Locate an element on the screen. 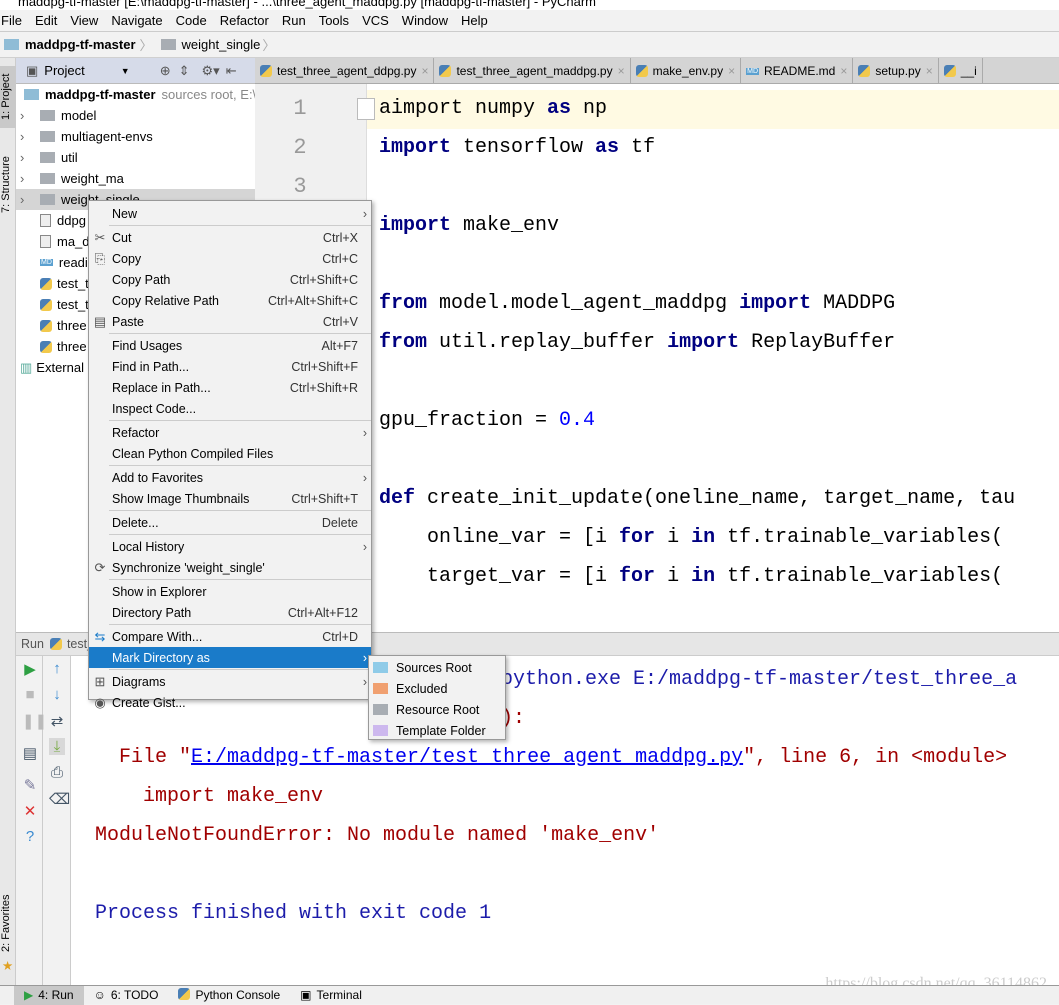  chevron-down-icon: ▼ is located at coordinates (125, 71).